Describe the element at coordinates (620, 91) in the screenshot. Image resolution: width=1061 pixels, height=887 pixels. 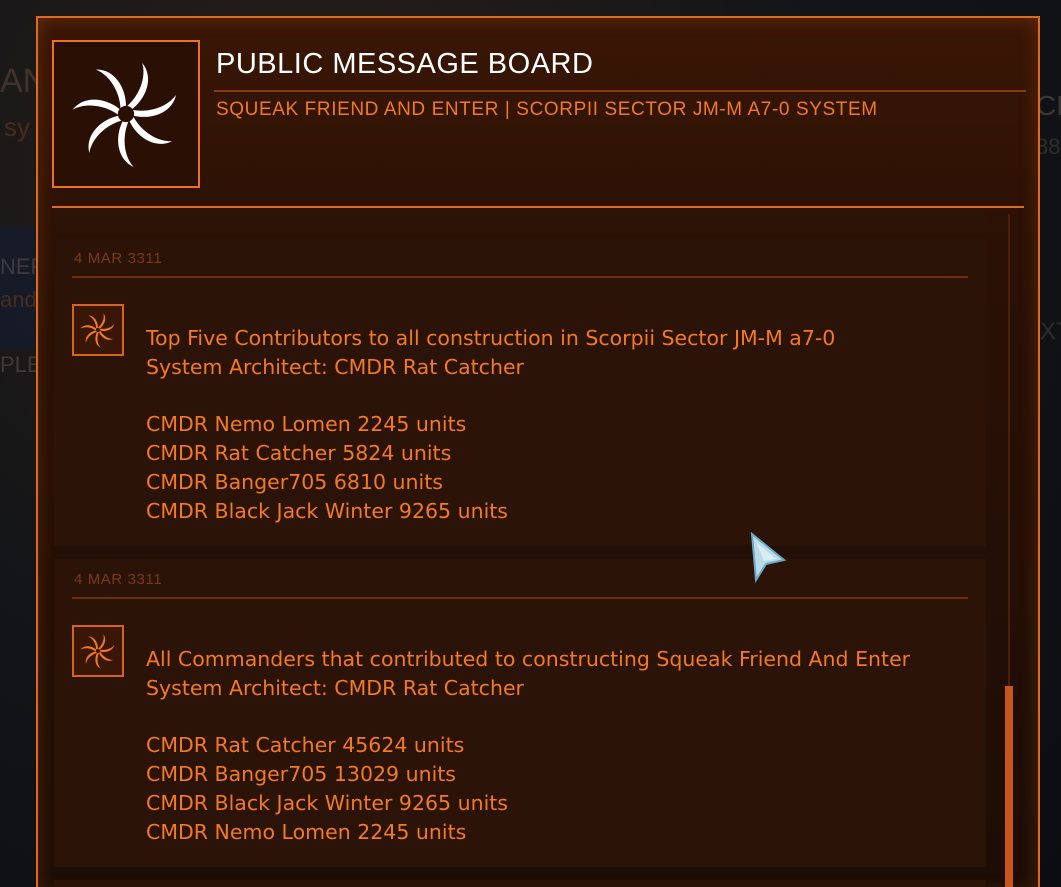
I see `title-divider` at that location.